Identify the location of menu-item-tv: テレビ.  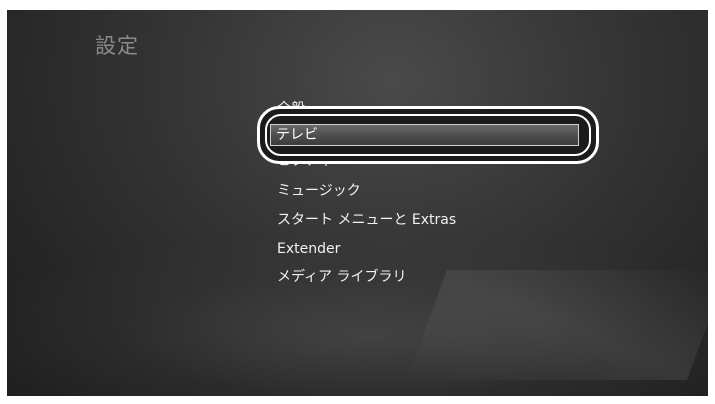
(424, 135).